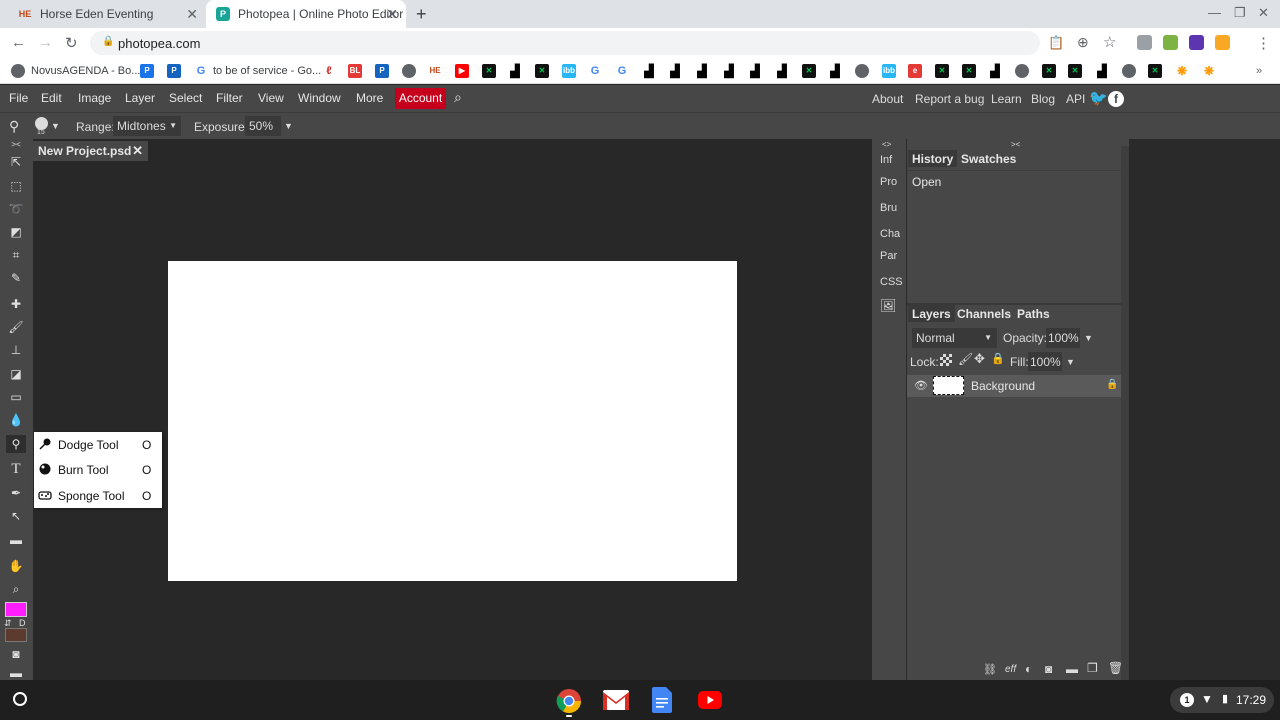 The height and width of the screenshot is (720, 1280). Describe the element at coordinates (1214, 12) in the screenshot. I see `minimize-icon: —` at that location.